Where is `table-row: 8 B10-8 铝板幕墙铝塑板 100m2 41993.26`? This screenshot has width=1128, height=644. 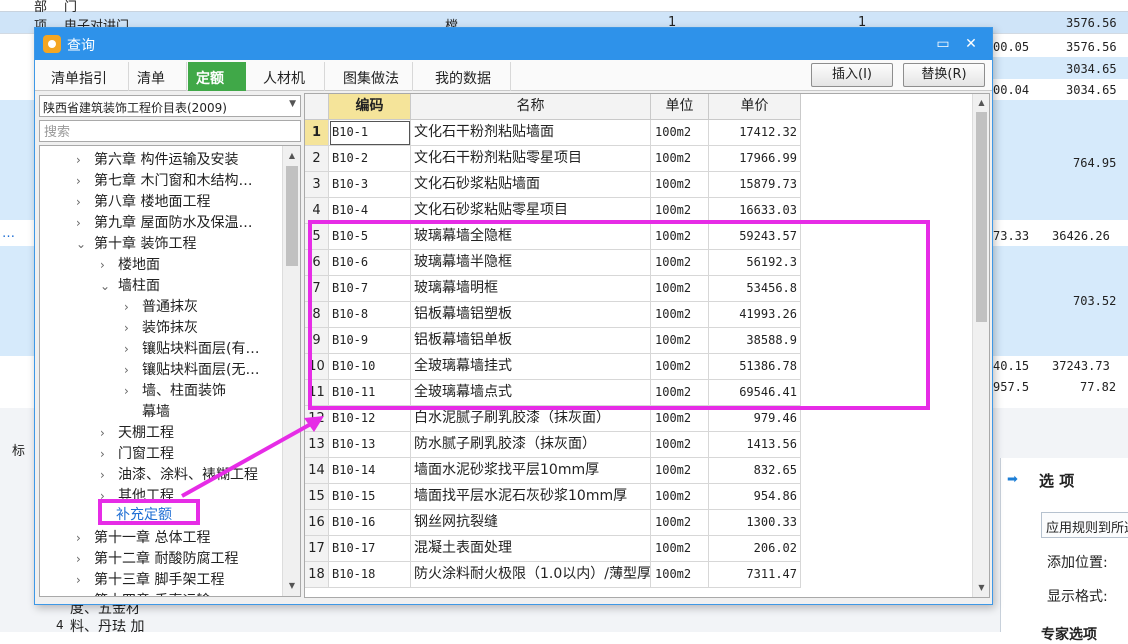 table-row: 8 B10-8 铝板幕墙铝塑板 100m2 41993.26 is located at coordinates (553, 315).